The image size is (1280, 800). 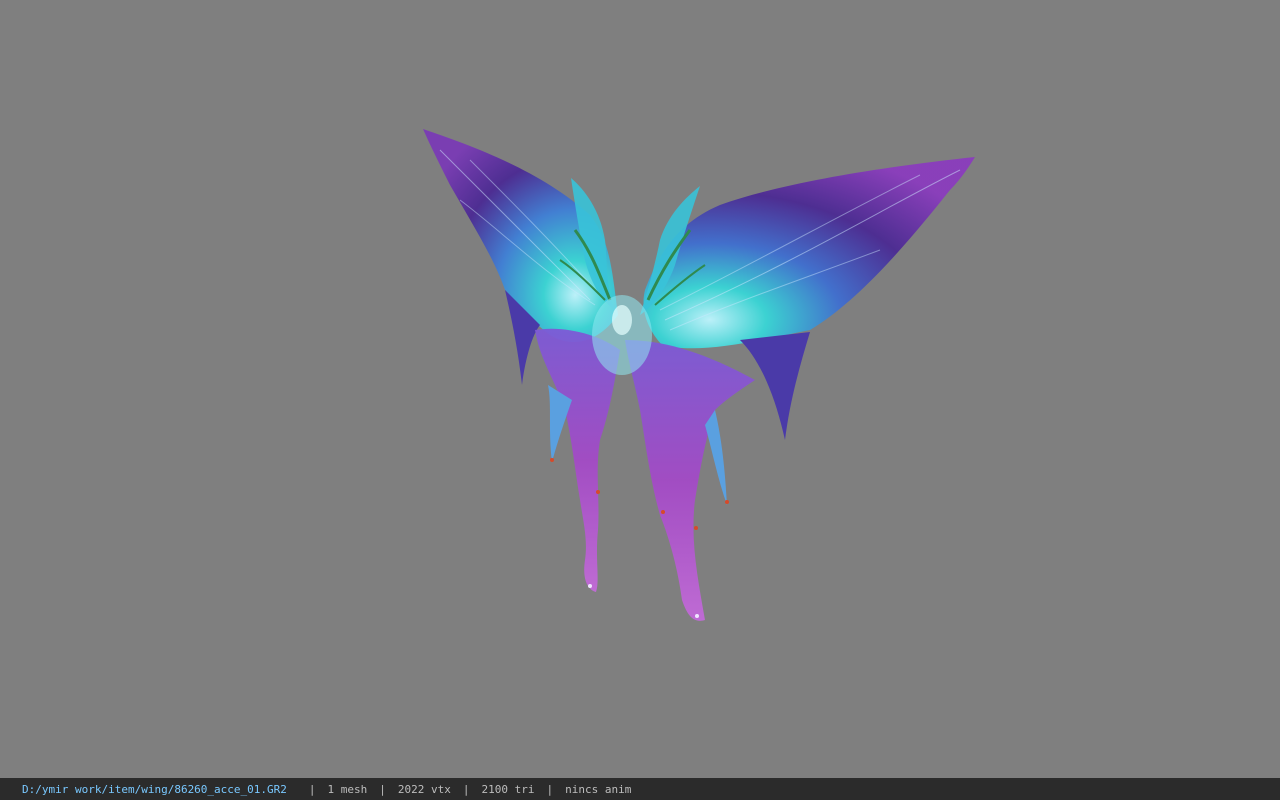 What do you see at coordinates (347, 789) in the screenshot?
I see `mesh-count-label: 1 mesh` at bounding box center [347, 789].